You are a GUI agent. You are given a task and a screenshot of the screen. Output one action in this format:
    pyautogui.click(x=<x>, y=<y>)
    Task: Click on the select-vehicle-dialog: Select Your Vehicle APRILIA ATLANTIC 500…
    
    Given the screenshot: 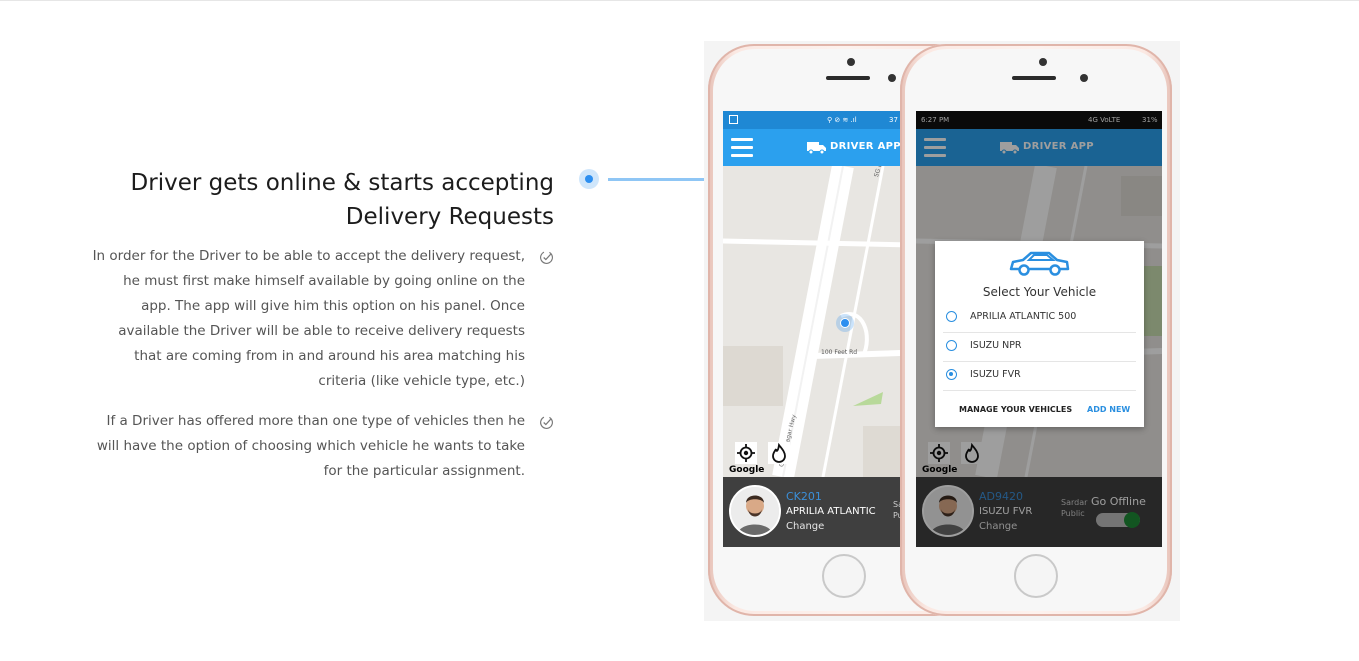 What is the action you would take?
    pyautogui.click(x=1039, y=334)
    